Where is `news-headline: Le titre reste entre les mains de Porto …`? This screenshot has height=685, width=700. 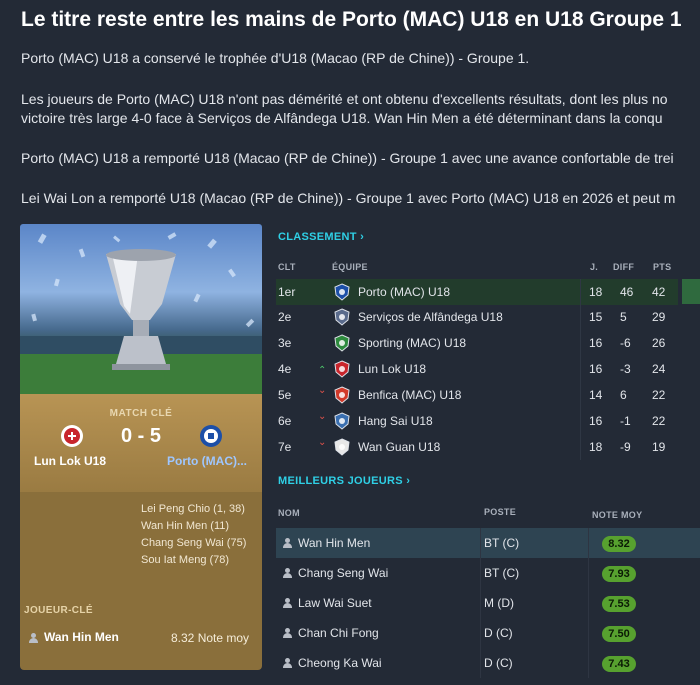
news-headline: Le titre reste entre les mains de Porto … is located at coordinates (351, 19).